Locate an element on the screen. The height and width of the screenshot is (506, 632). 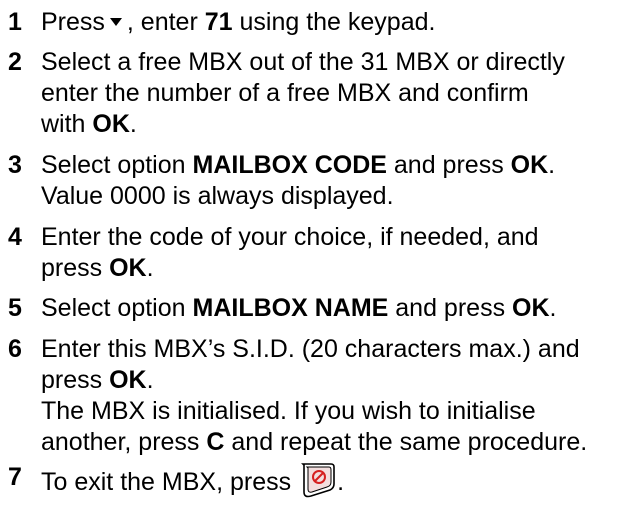
step-number: 6 is located at coordinates (15, 349).